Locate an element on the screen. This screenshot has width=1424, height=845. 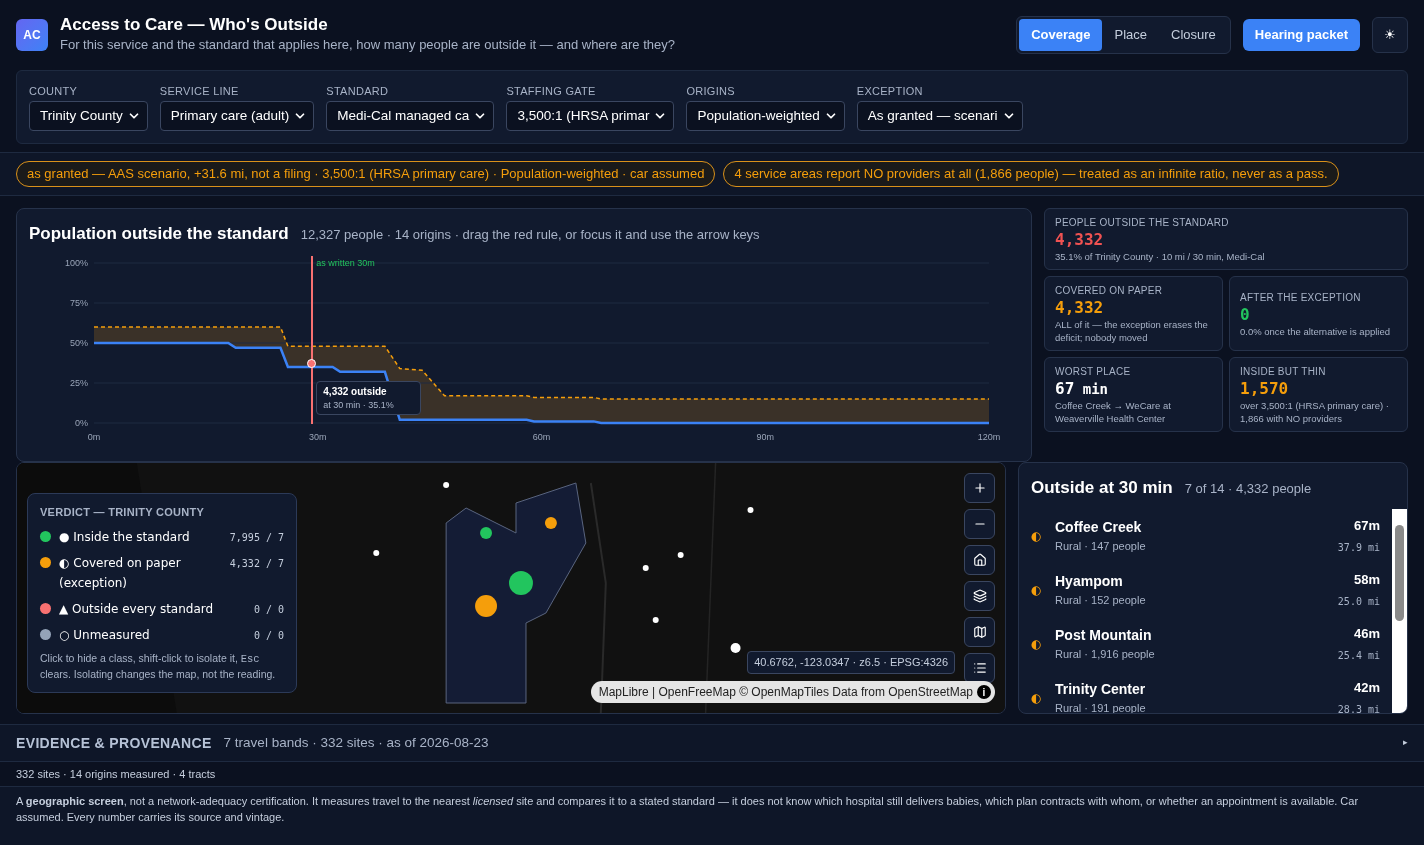
y-tick-label: 75% is located at coordinates (79, 302).